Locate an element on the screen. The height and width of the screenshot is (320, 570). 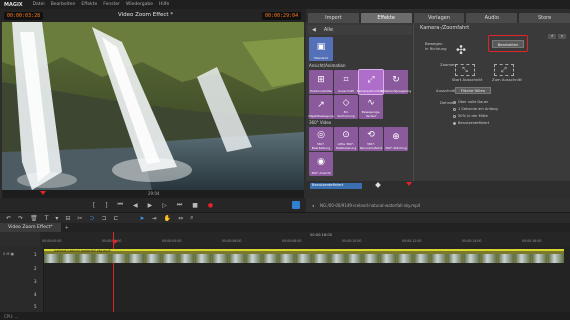
menu-file: Datei is located at coordinates (39, 4).